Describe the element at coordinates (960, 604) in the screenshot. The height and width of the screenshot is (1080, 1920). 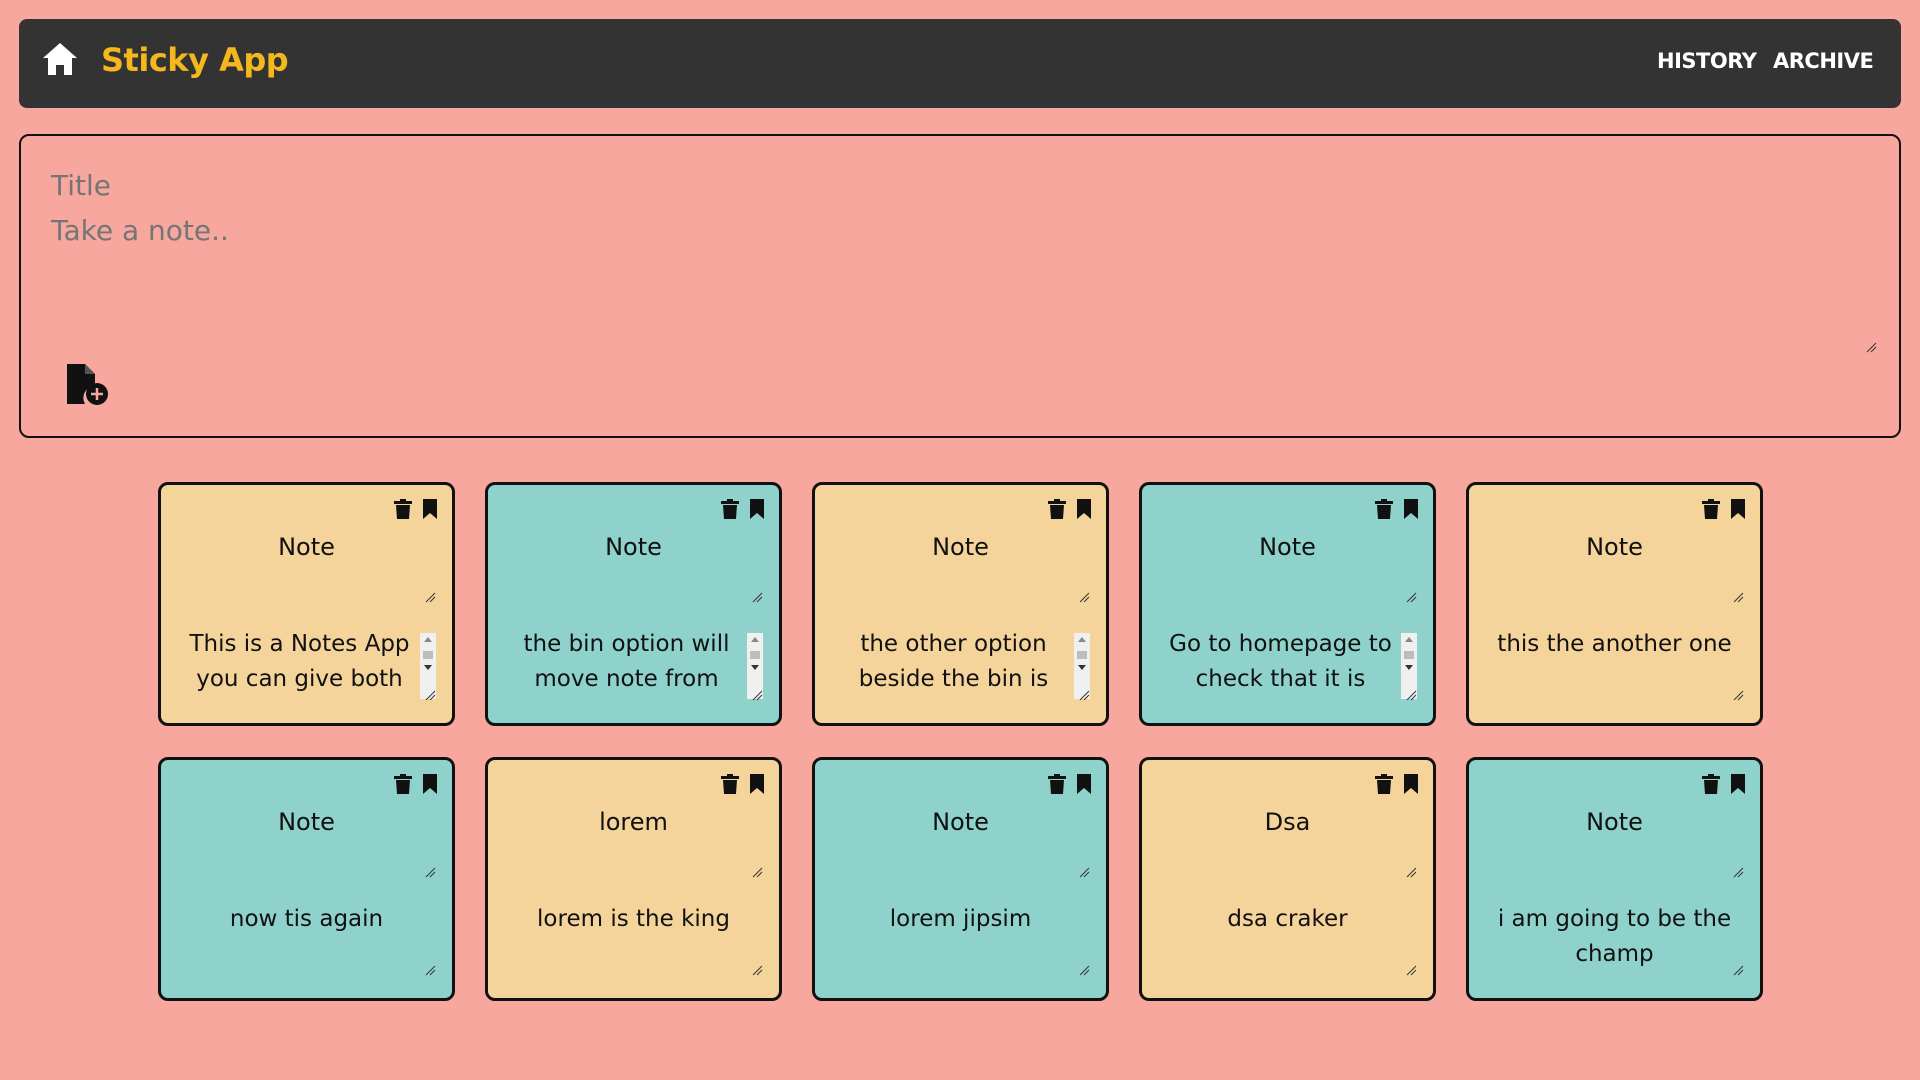
I see `note-card: Note the other option beside the bin is` at that location.